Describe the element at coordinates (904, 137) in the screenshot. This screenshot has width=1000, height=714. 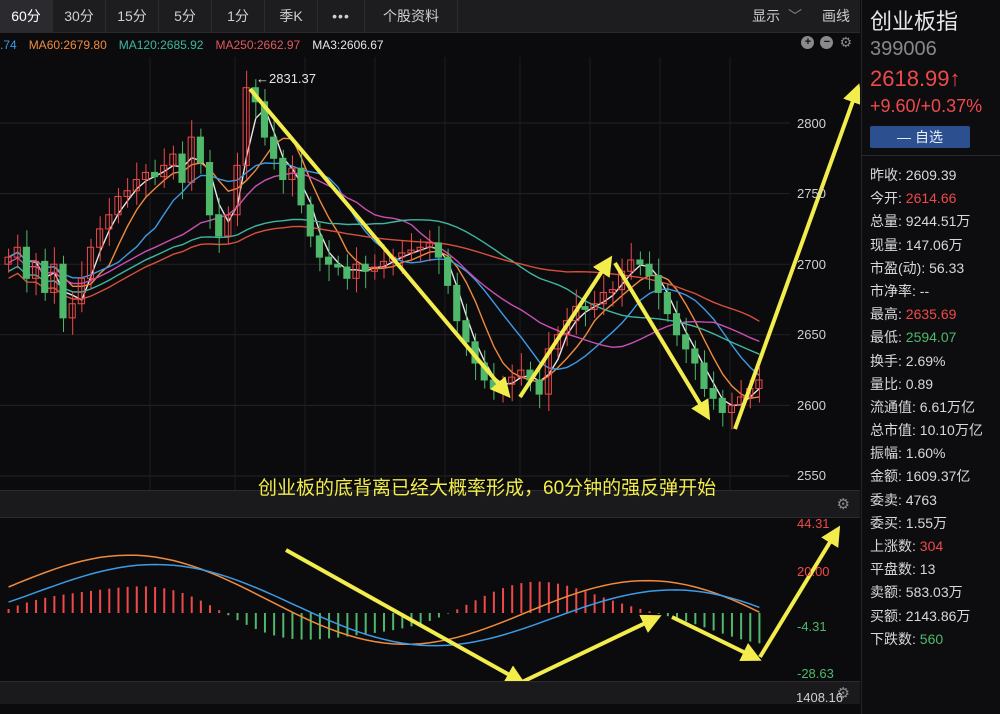
I see `minus-icon: —` at that location.